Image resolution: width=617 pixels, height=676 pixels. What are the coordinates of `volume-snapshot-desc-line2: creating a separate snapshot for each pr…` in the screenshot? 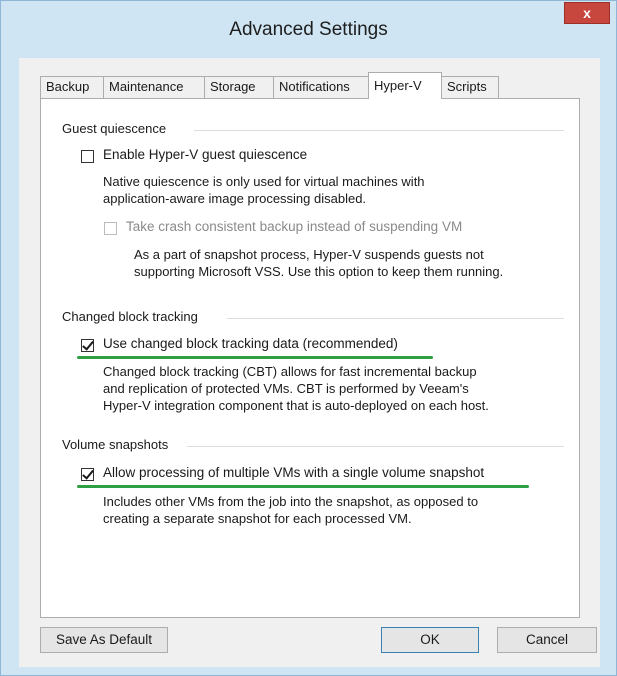 It's located at (257, 518).